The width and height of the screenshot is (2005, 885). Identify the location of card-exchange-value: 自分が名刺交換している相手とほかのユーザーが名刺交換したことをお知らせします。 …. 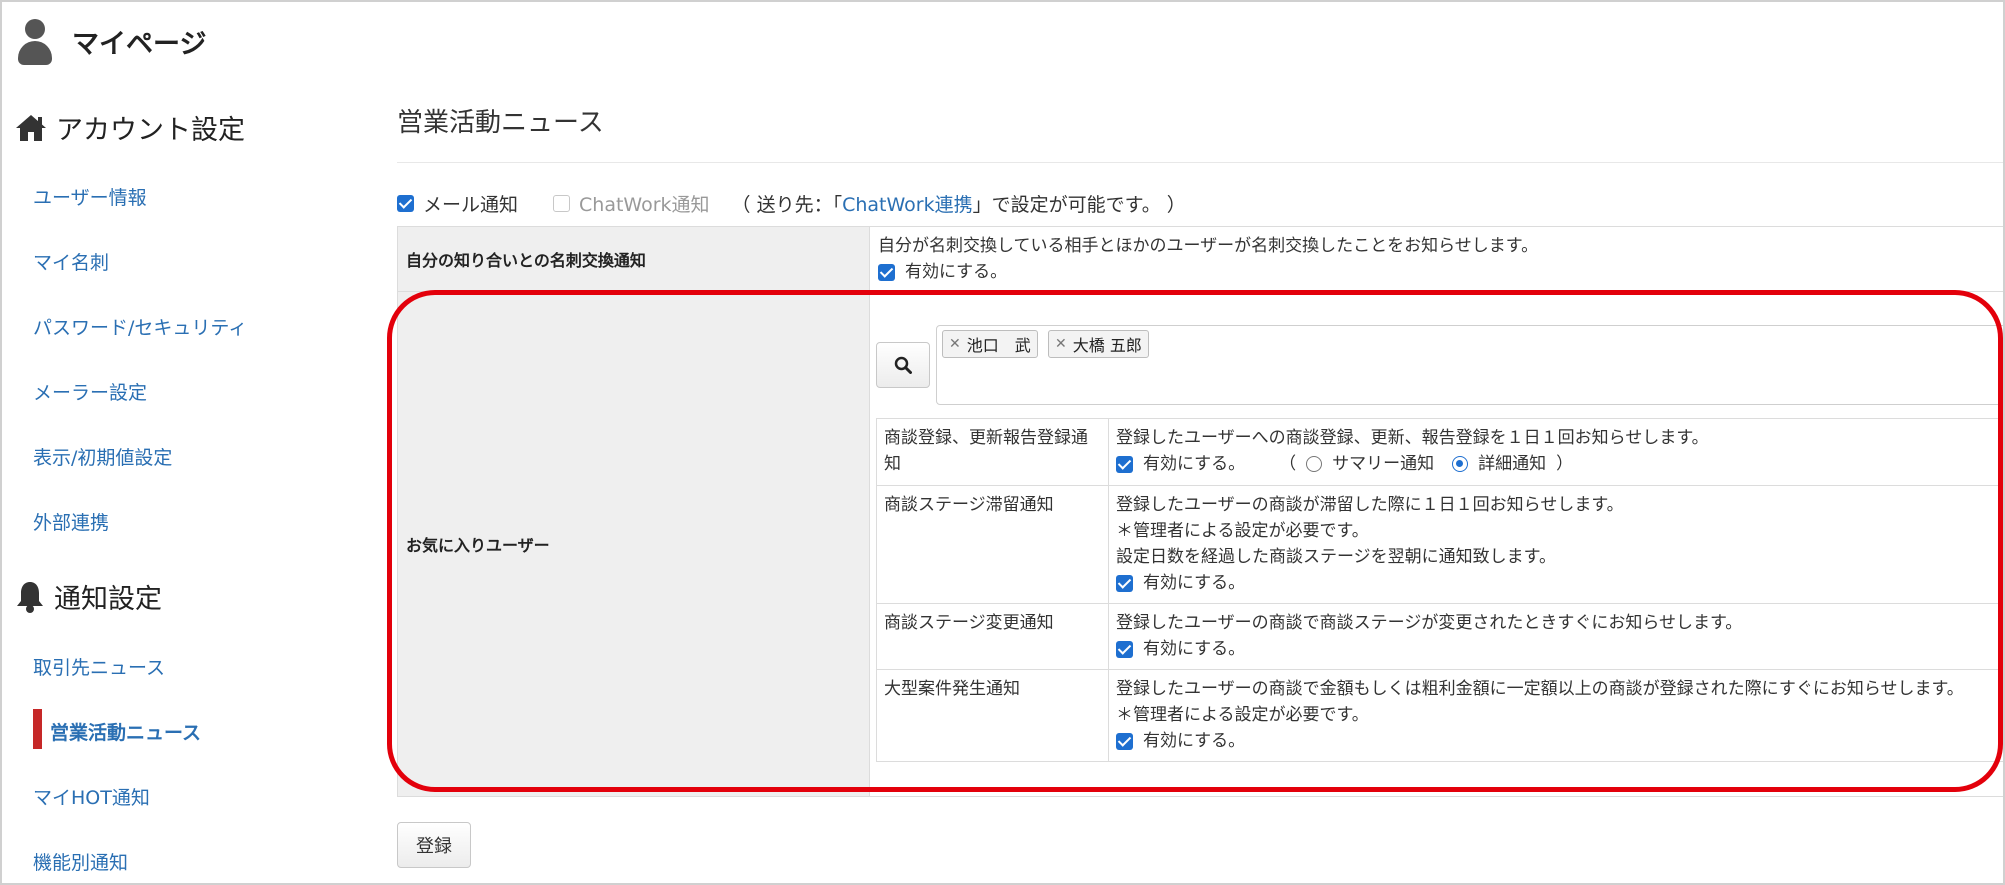
(1436, 259).